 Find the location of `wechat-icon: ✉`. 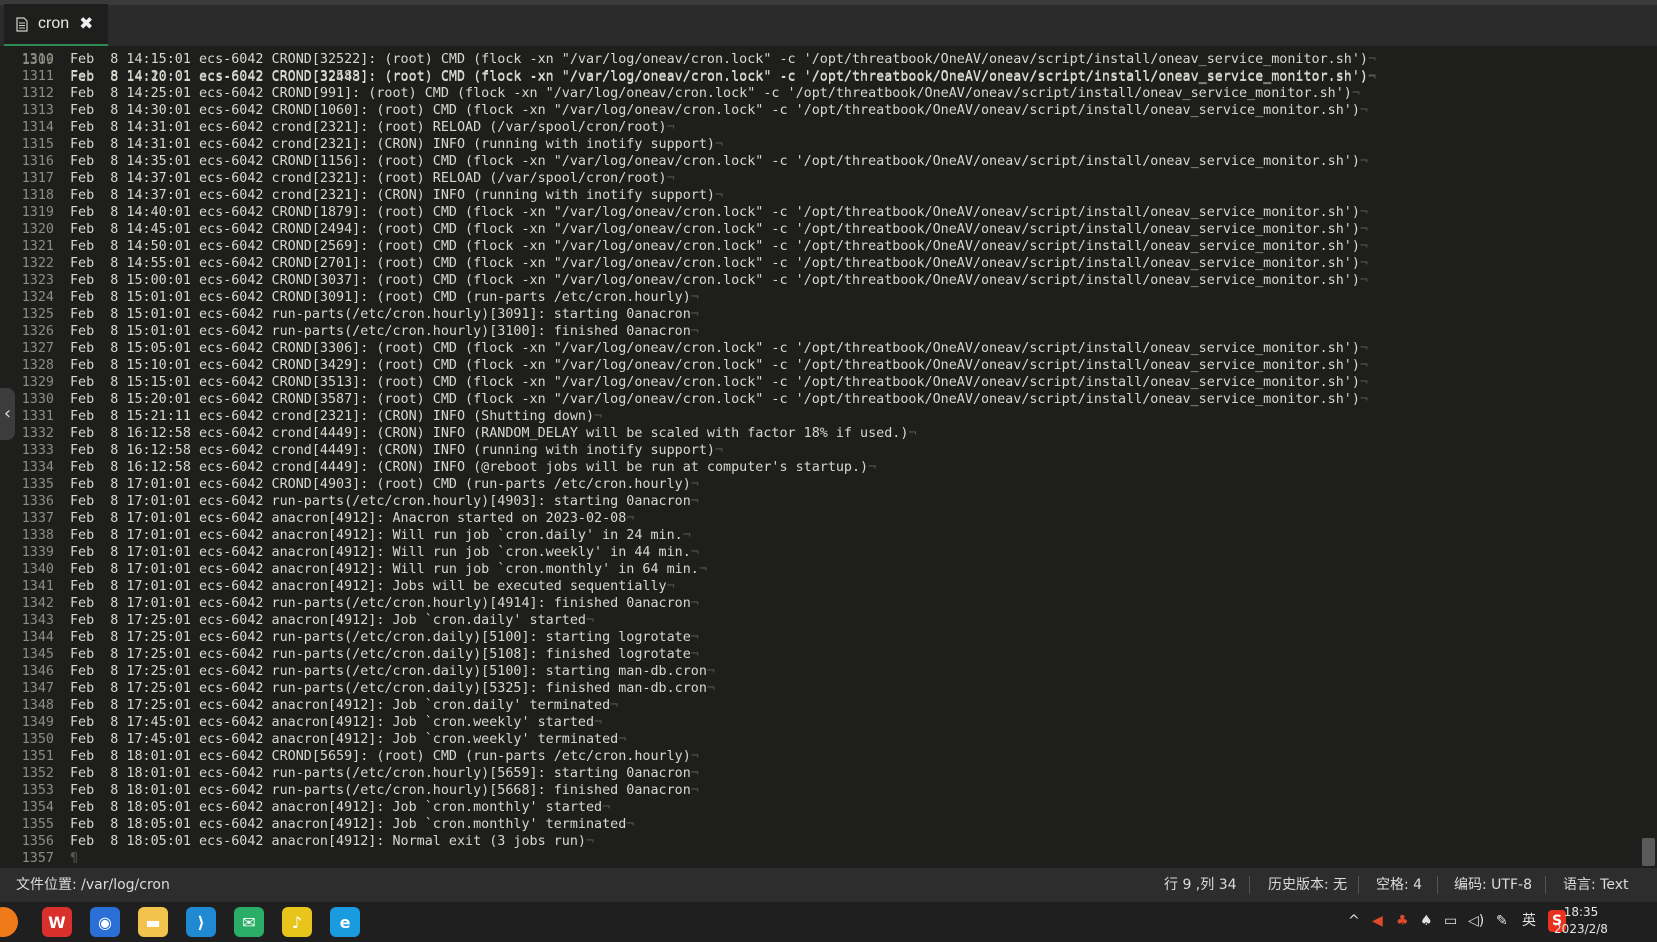

wechat-icon: ✉ is located at coordinates (249, 922).